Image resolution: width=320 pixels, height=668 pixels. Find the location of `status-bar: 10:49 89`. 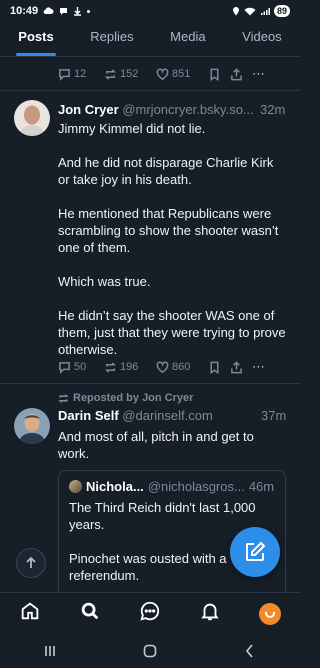

status-bar: 10:49 89 is located at coordinates (150, 11).